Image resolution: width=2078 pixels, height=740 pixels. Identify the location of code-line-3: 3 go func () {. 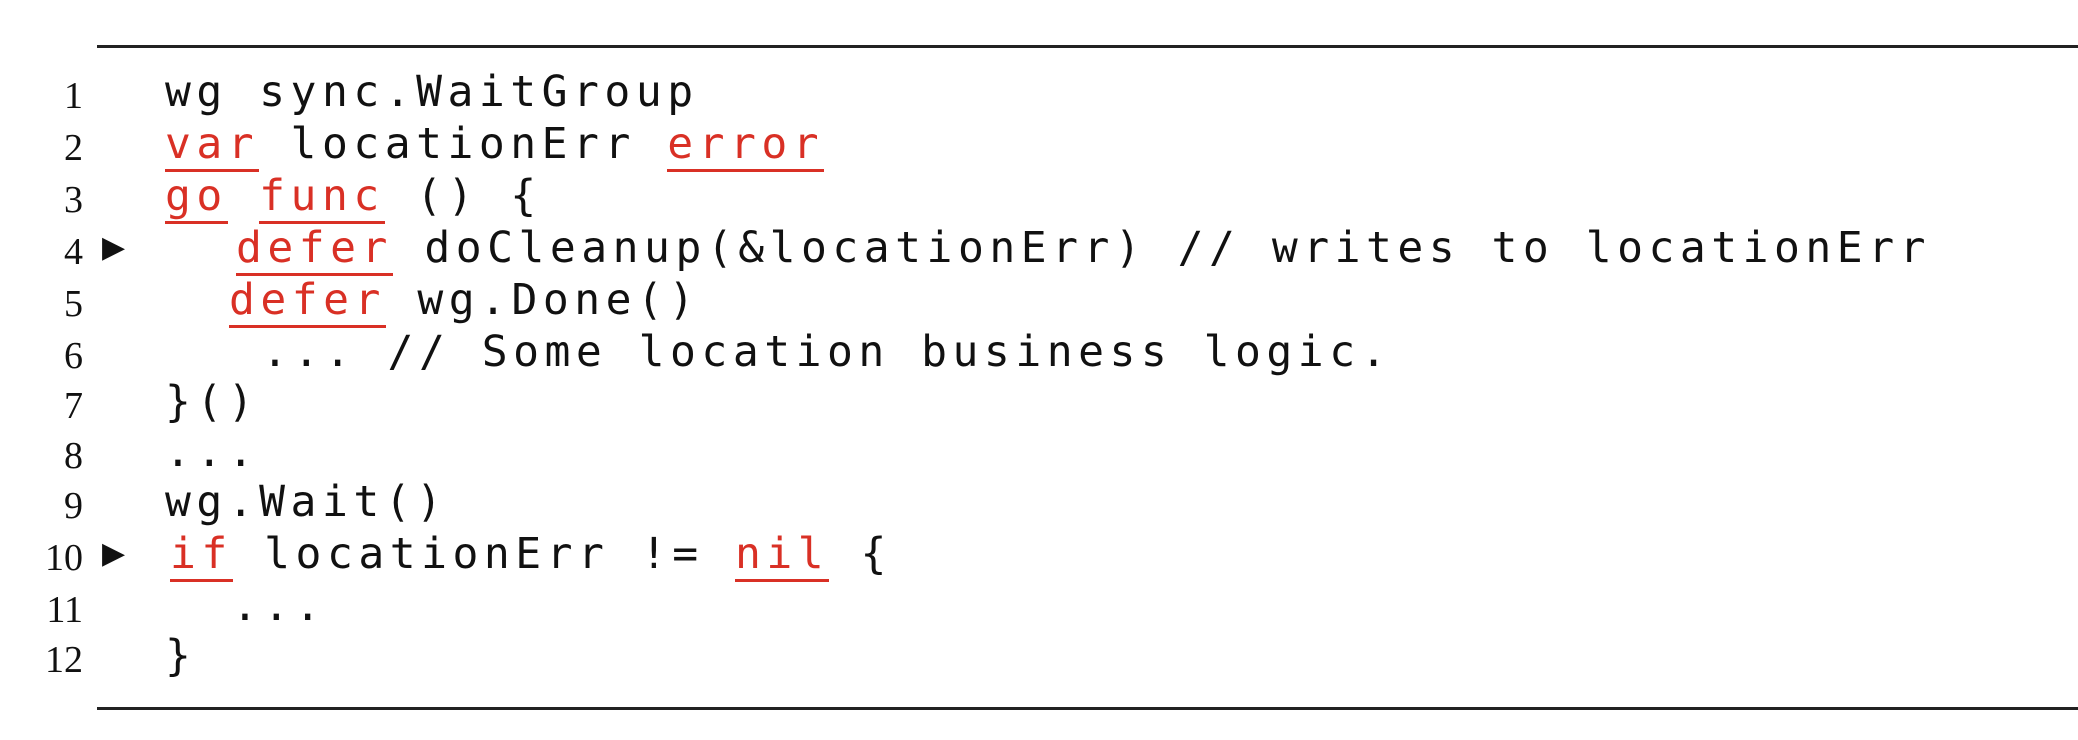
(1039, 197).